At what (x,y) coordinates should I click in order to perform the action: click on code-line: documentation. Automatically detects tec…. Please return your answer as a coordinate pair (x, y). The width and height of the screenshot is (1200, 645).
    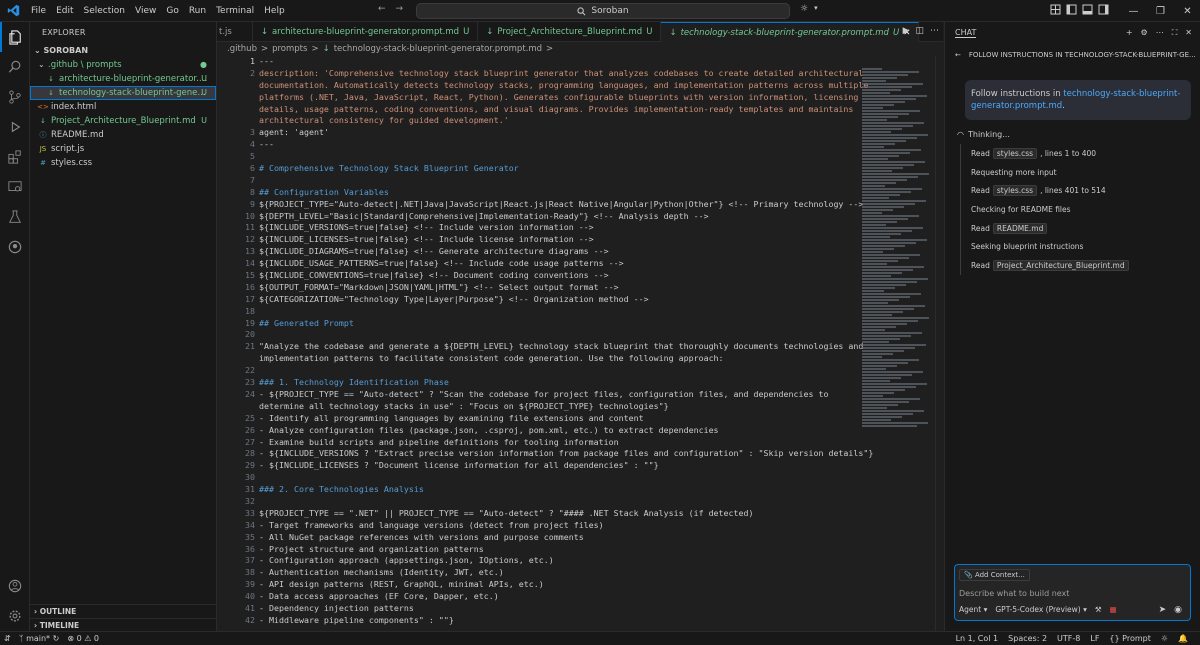
    Looking at the image, I should click on (563, 86).